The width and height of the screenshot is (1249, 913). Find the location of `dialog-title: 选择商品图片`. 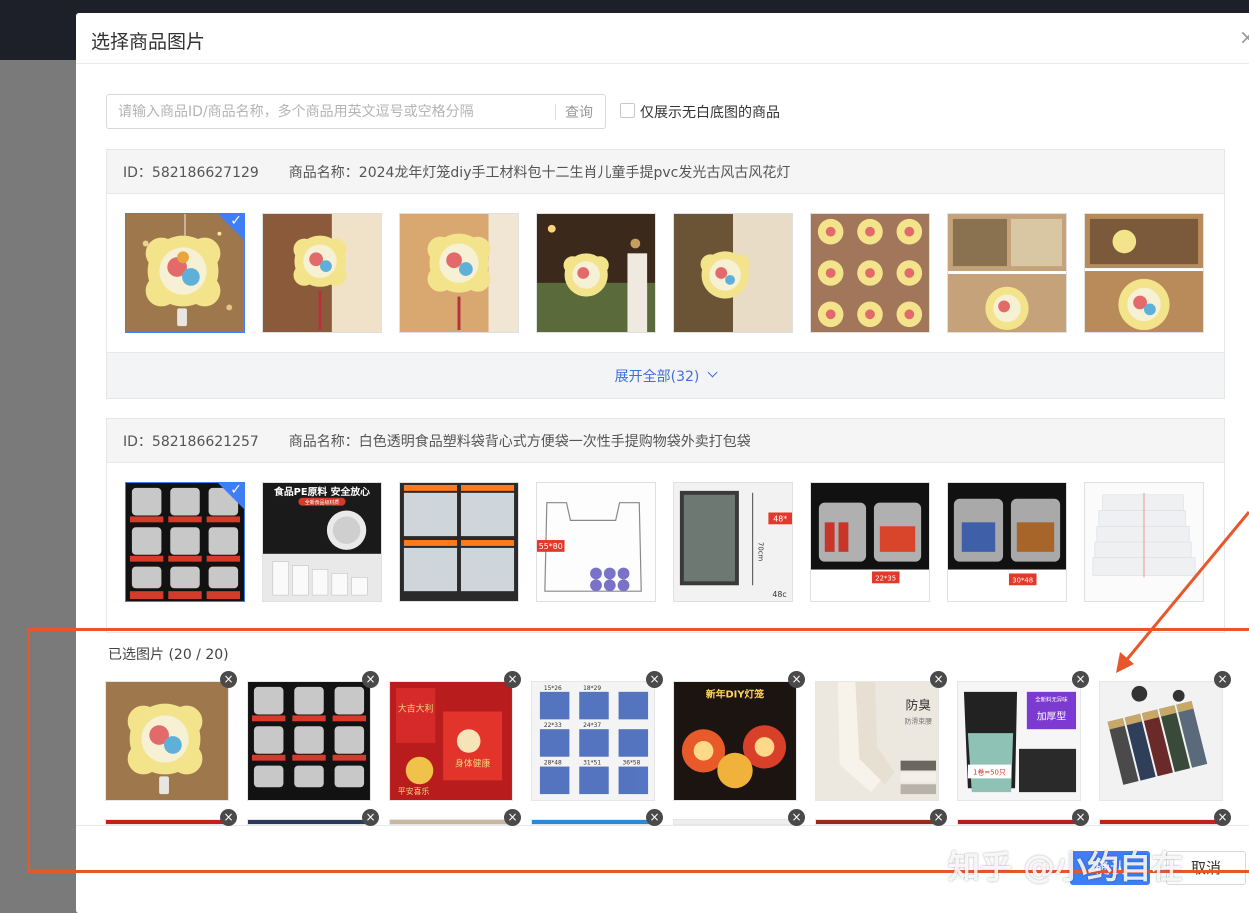

dialog-title: 选择商品图片 is located at coordinates (148, 42).